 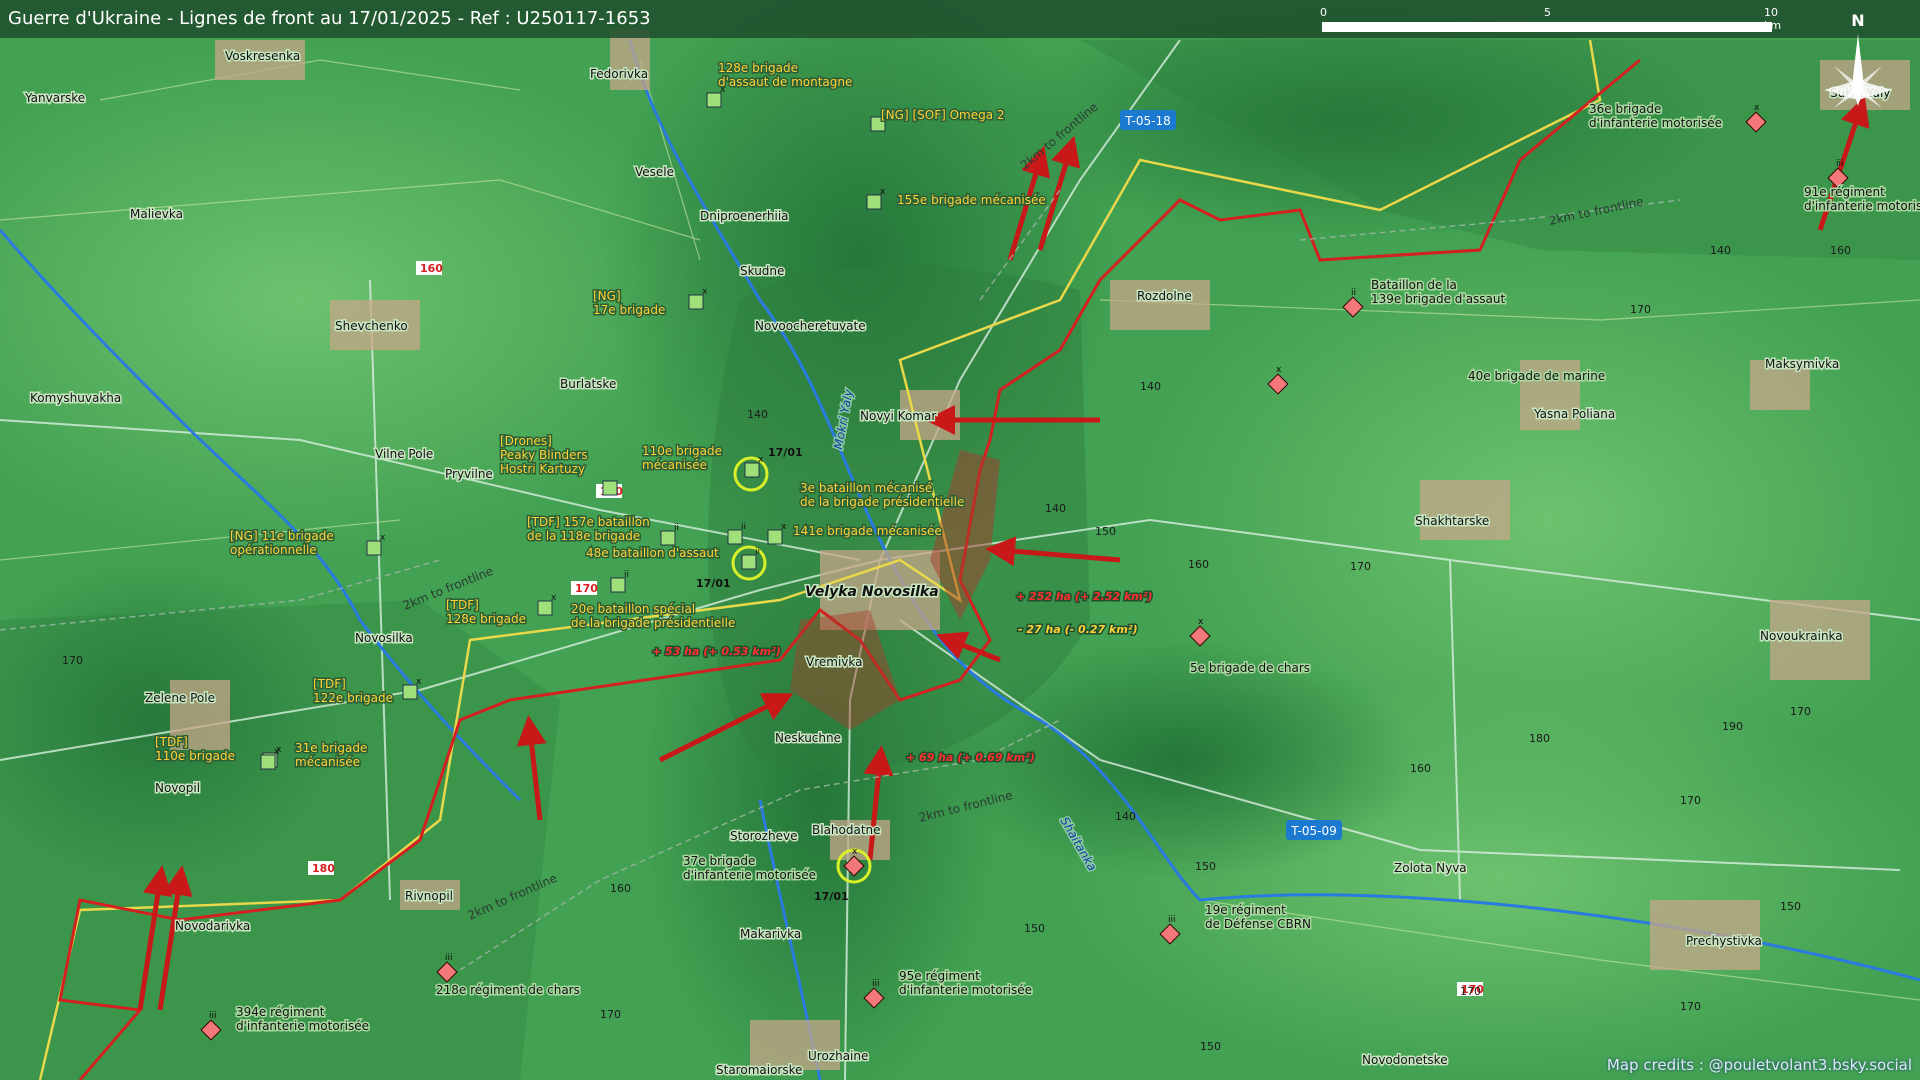 I want to click on place-label: Blahodatne, so click(x=846, y=830).